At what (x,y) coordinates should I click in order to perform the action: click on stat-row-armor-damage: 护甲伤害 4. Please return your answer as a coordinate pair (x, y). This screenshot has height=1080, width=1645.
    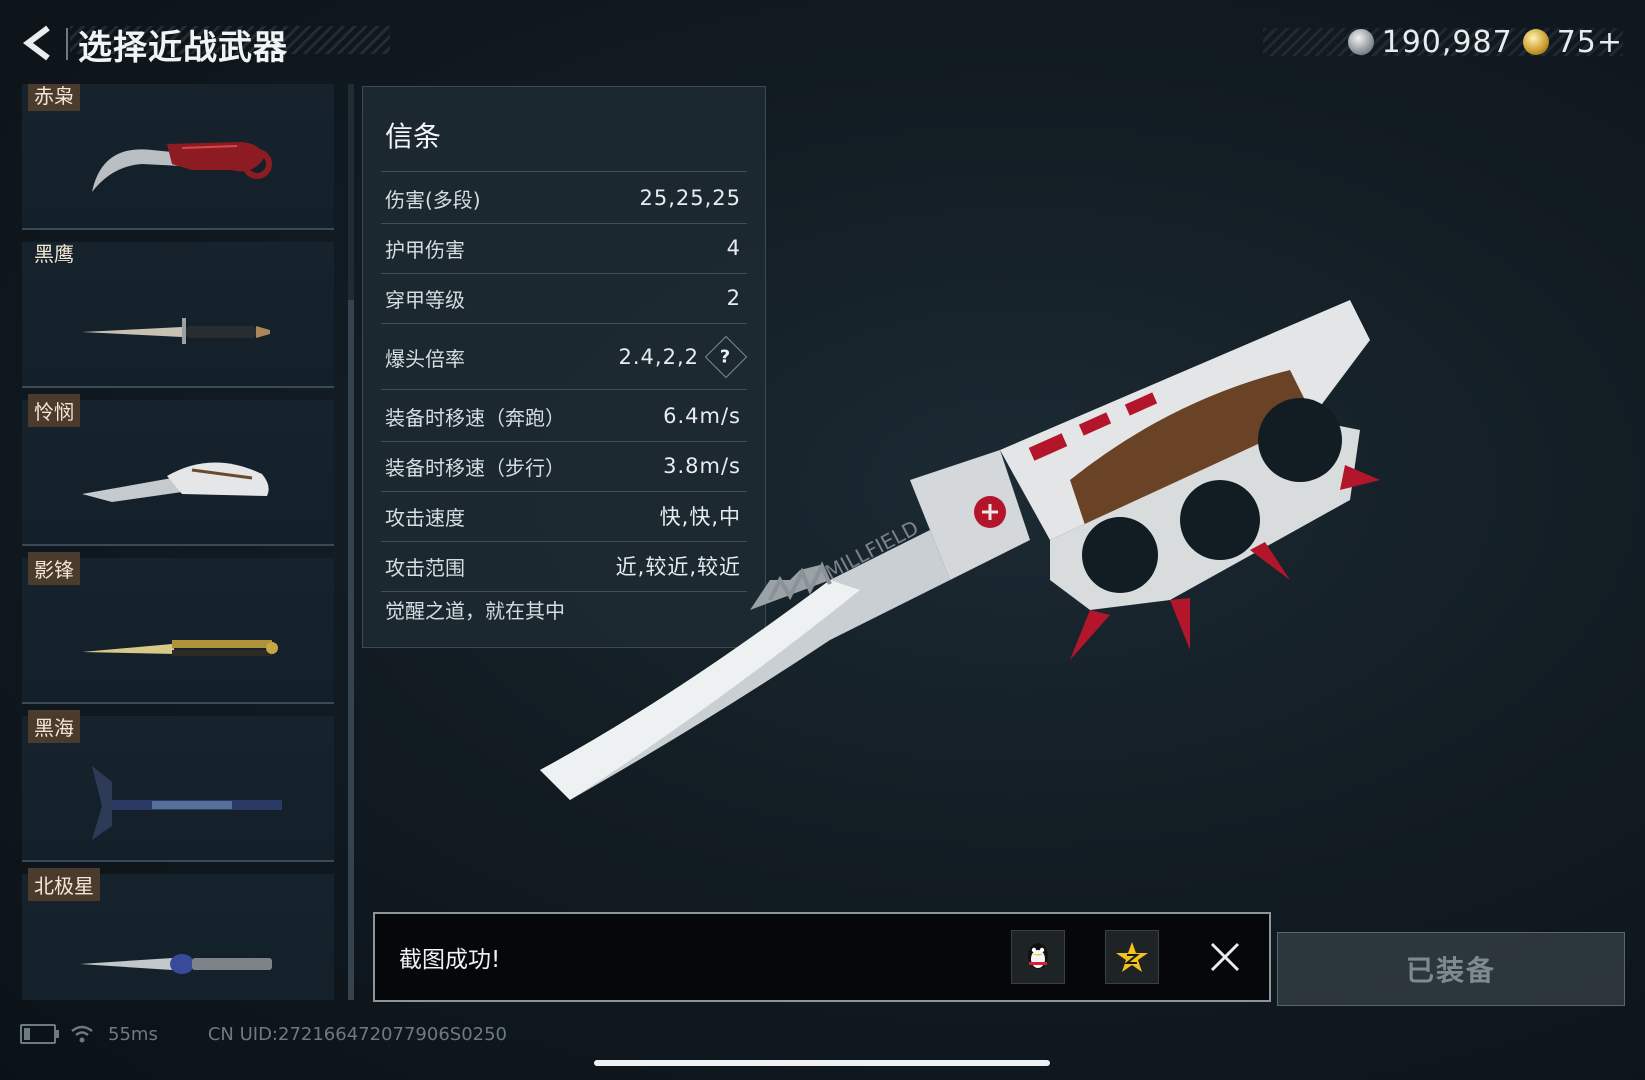
    Looking at the image, I should click on (563, 248).